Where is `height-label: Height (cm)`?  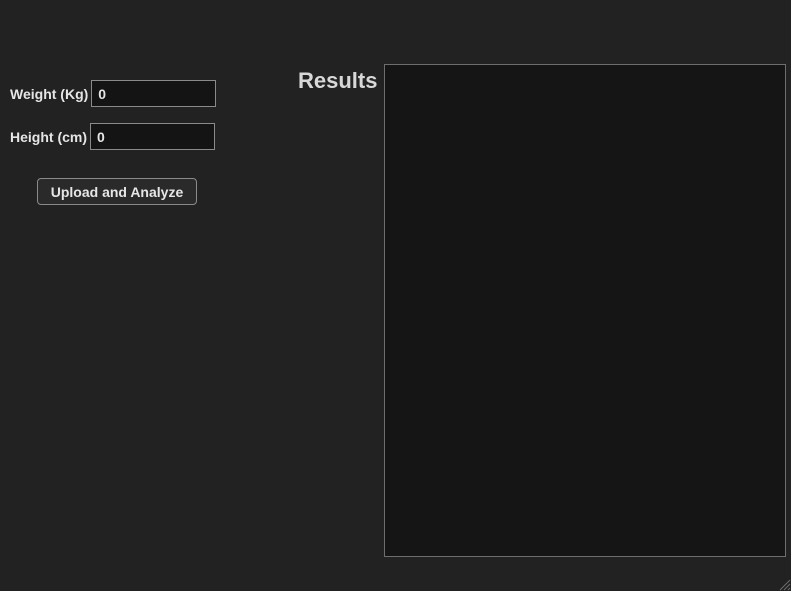 height-label: Height (cm) is located at coordinates (48, 136).